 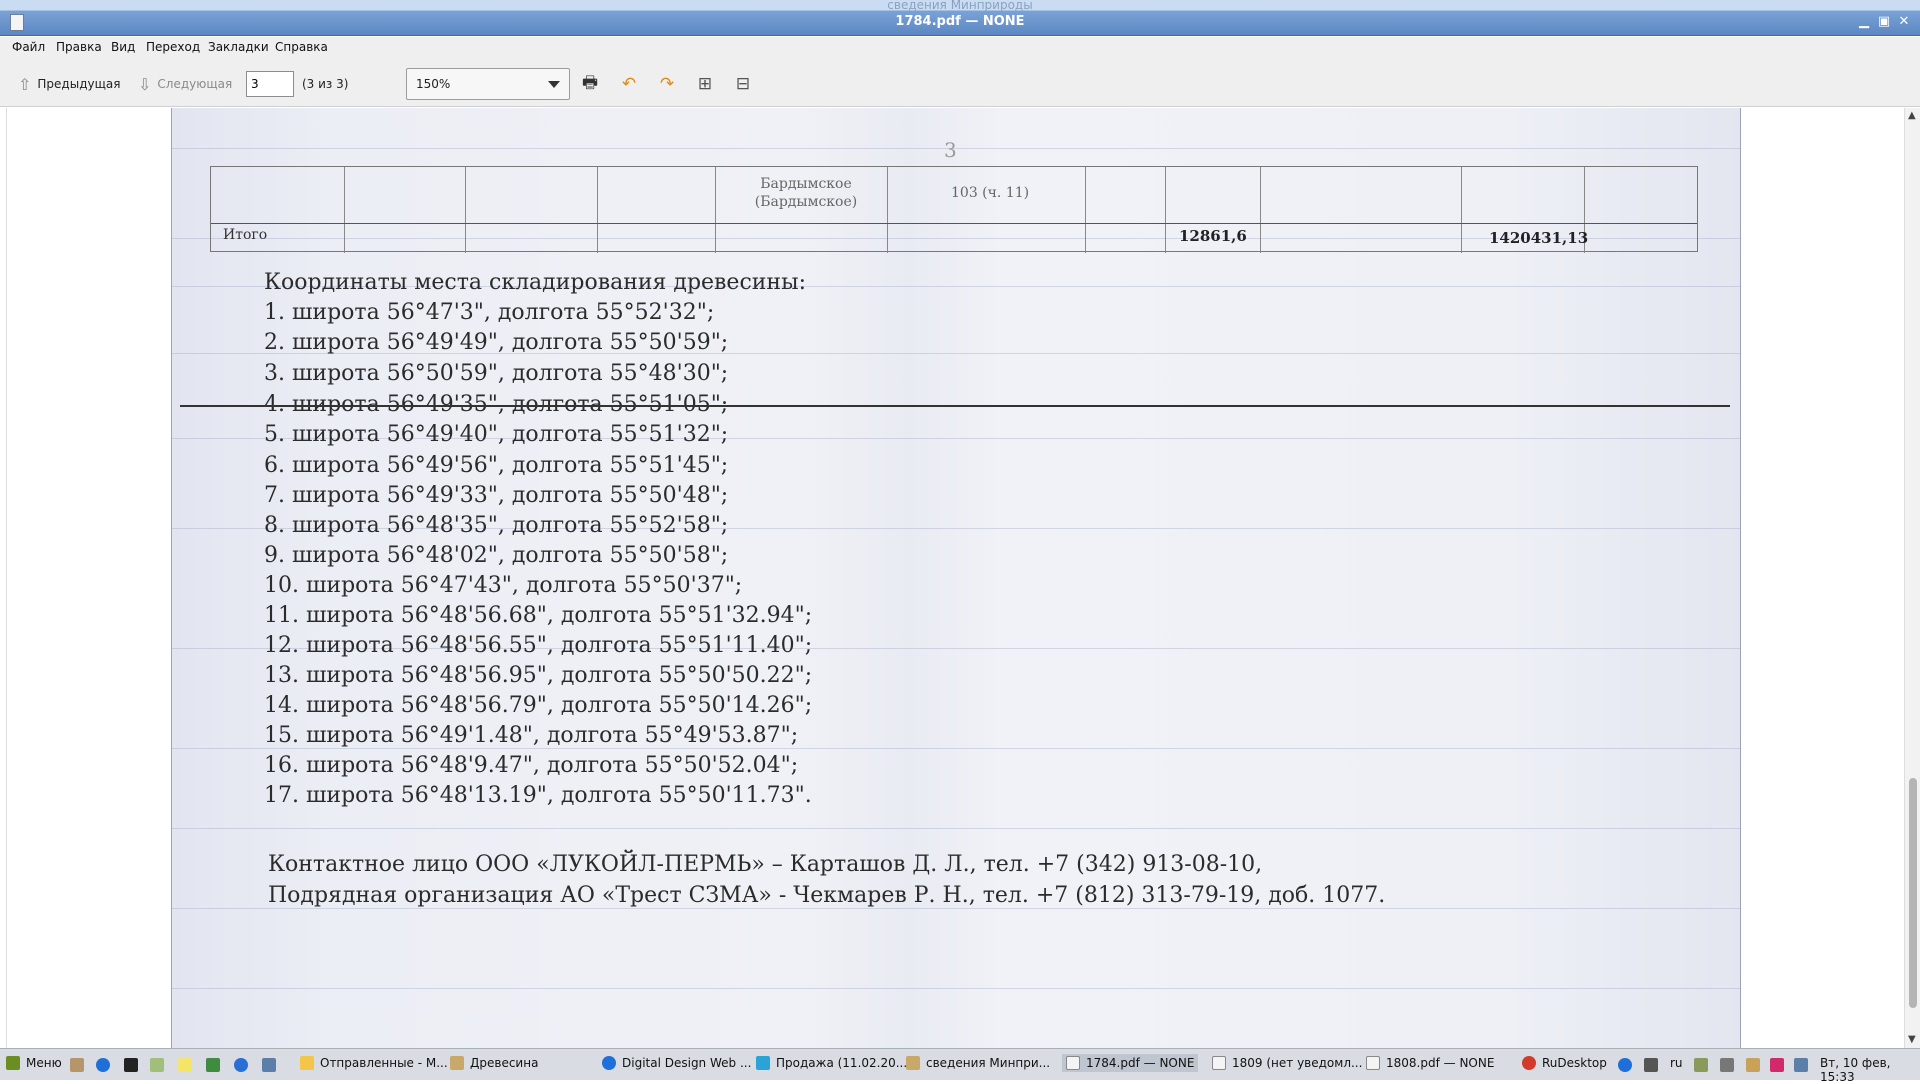 I want to click on calculator-icon, so click(x=213, y=1065).